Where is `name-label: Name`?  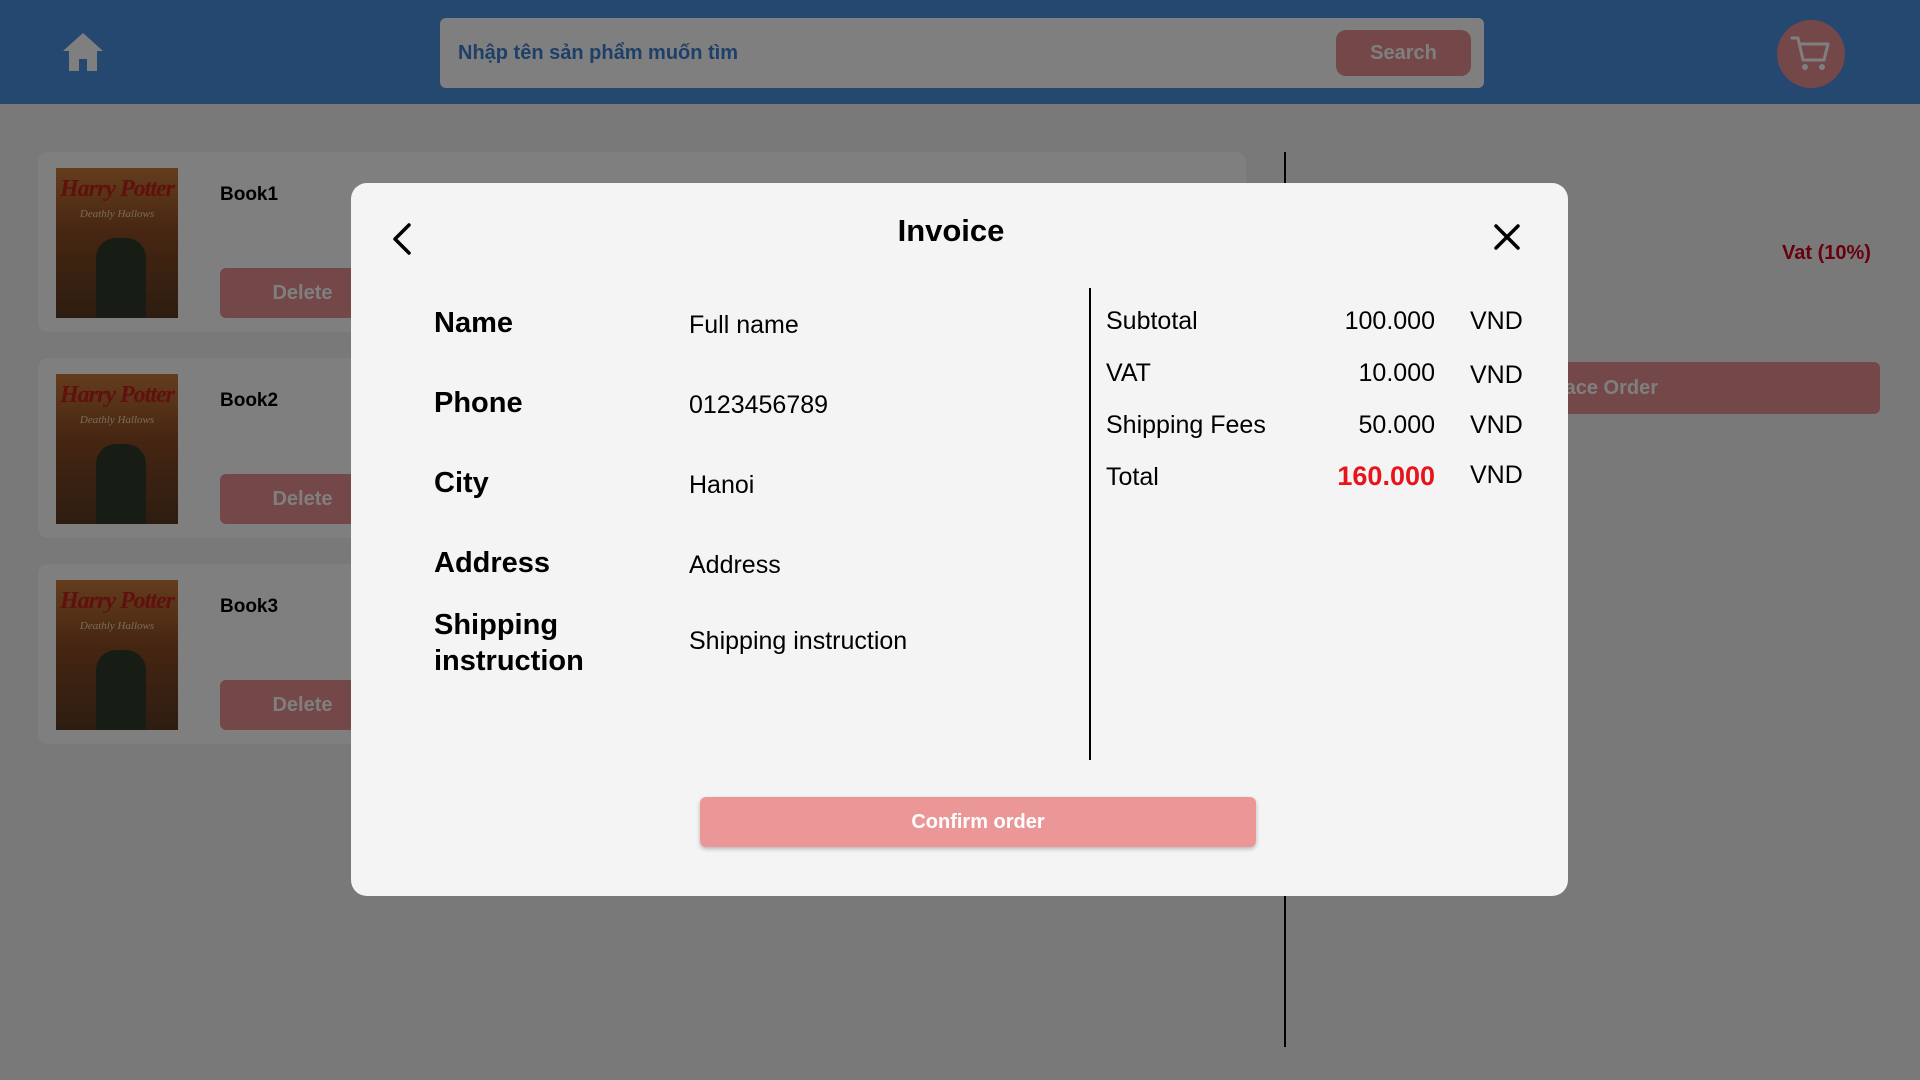
name-label: Name is located at coordinates (473, 323).